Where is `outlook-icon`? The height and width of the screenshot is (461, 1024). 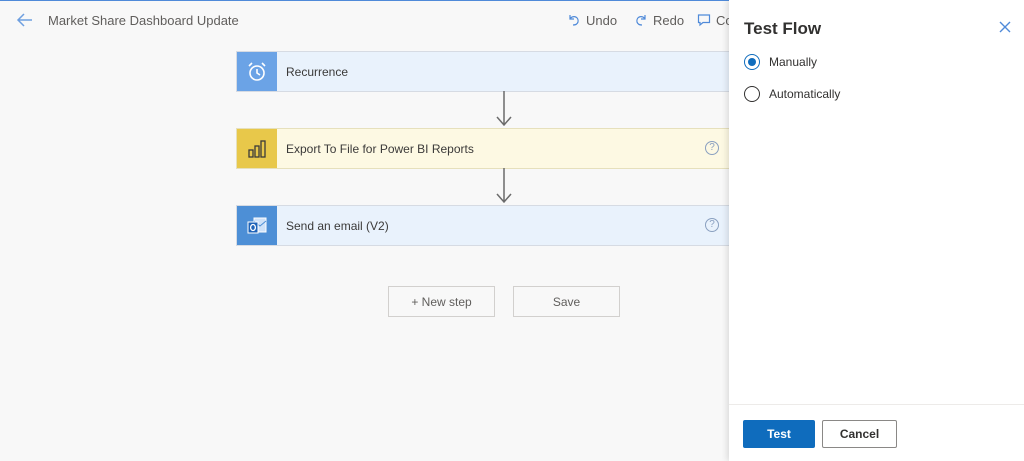
outlook-icon is located at coordinates (257, 225).